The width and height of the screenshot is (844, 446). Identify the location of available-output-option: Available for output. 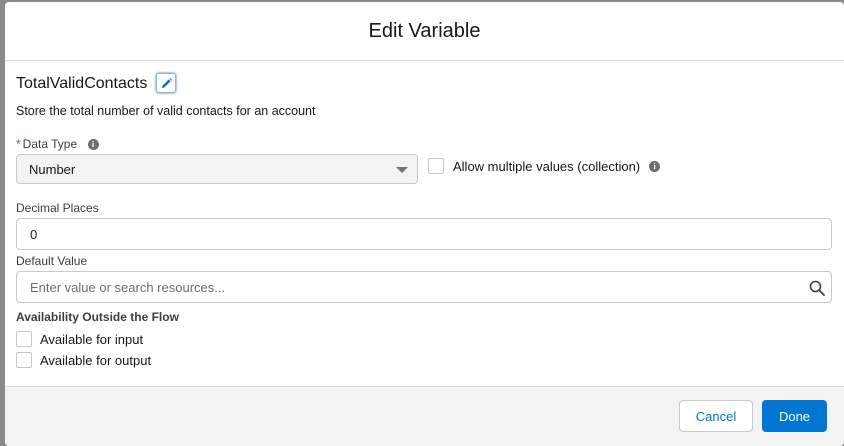
(83, 360).